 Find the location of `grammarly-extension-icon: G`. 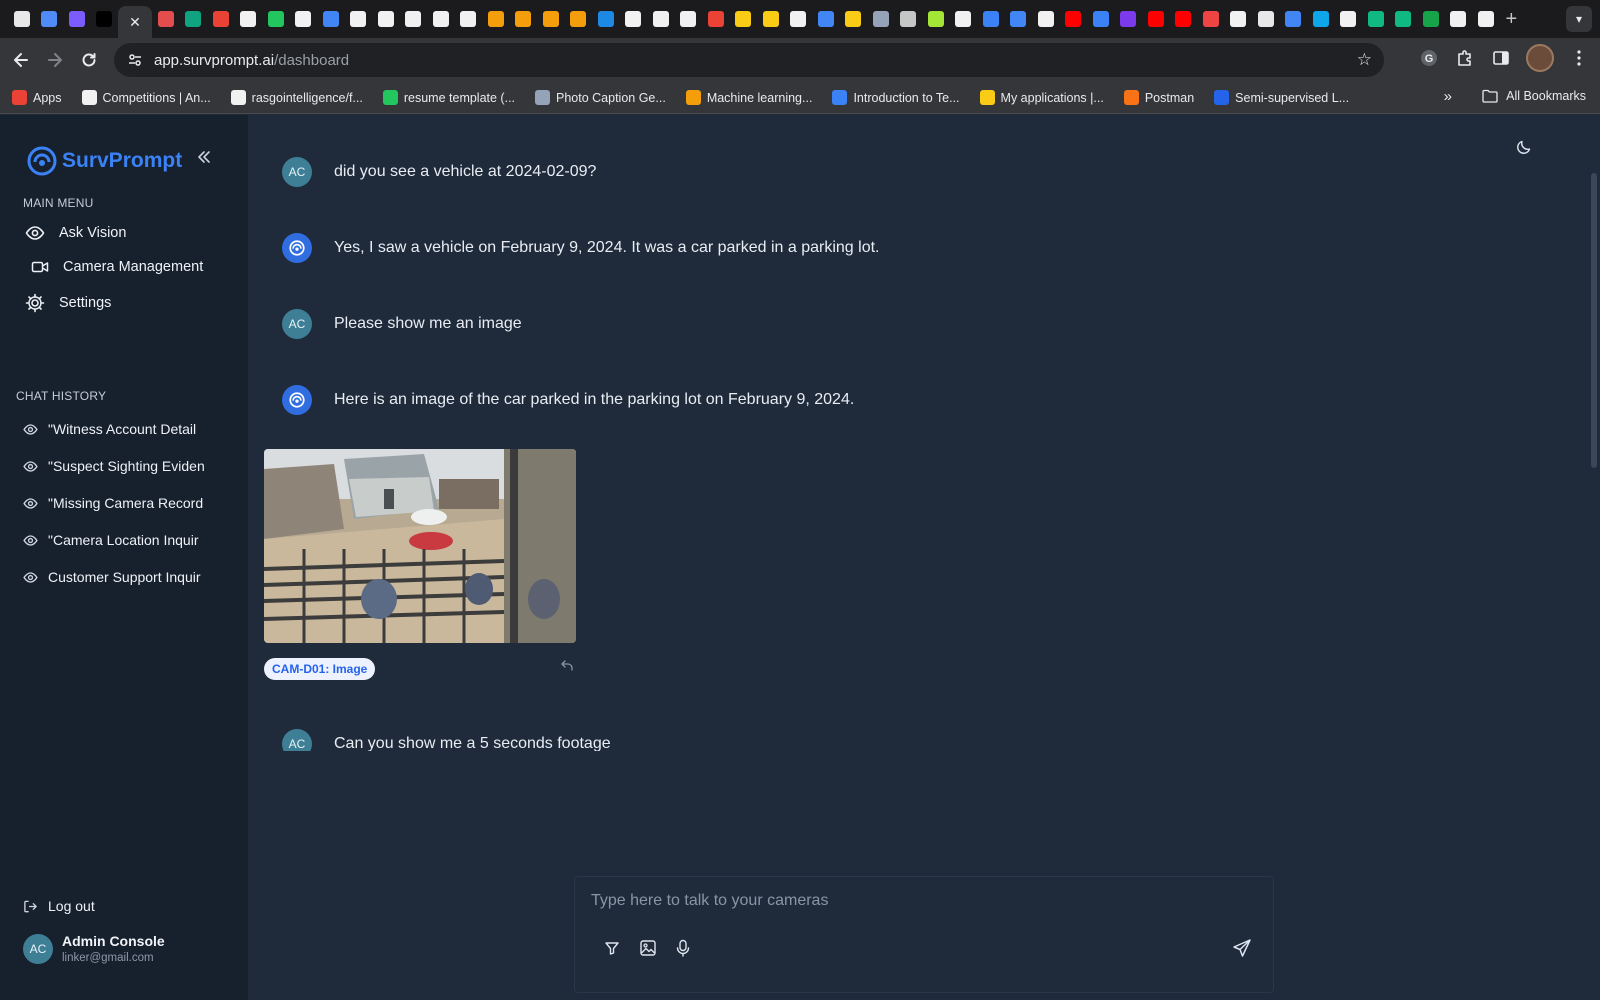

grammarly-extension-icon: G is located at coordinates (1429, 58).